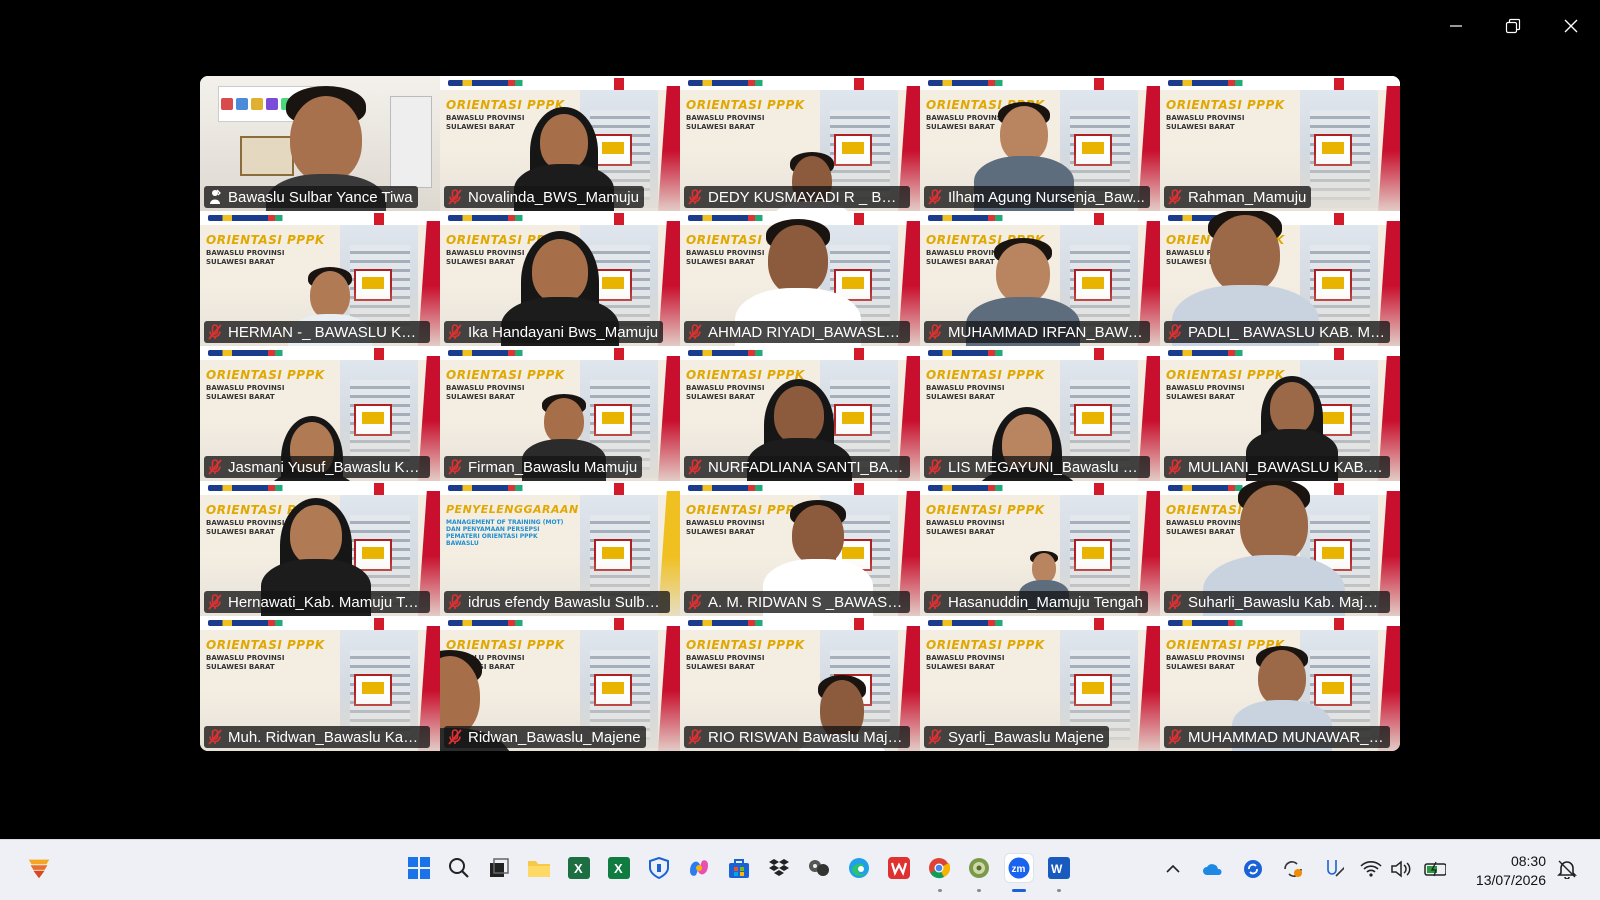  What do you see at coordinates (659, 868) in the screenshot?
I see `security-icon` at bounding box center [659, 868].